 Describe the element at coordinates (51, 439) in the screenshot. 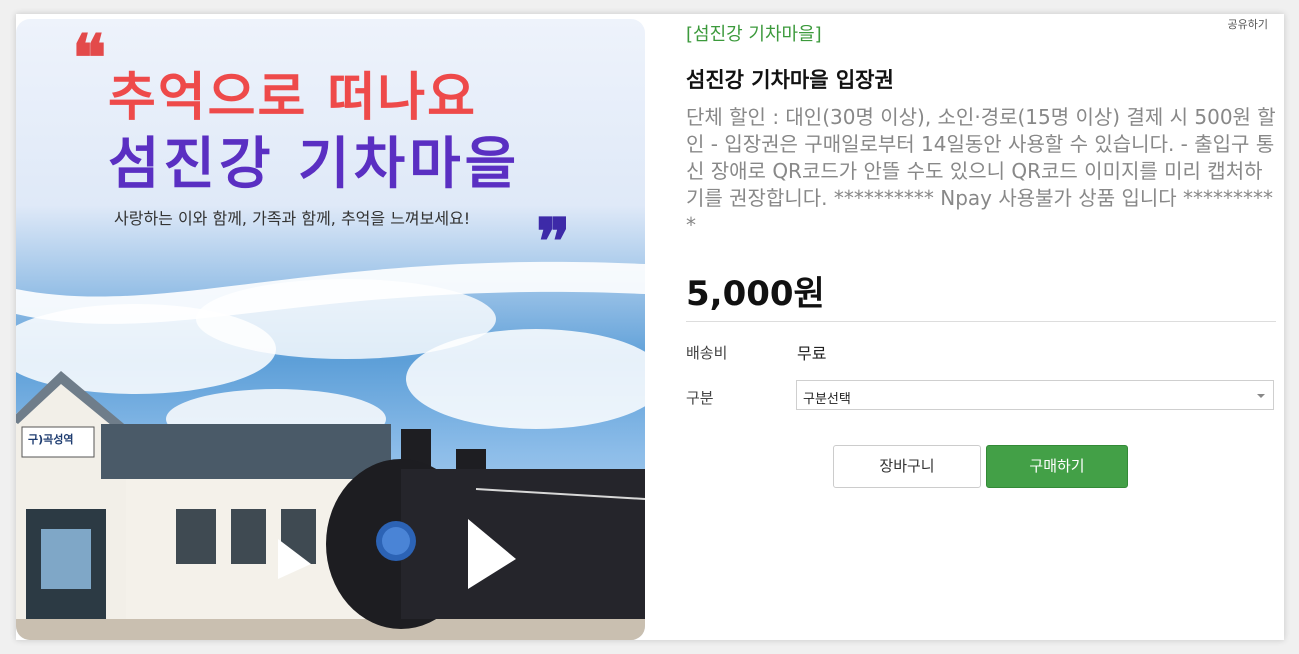

I see `station-sign: 구)곡성역` at that location.